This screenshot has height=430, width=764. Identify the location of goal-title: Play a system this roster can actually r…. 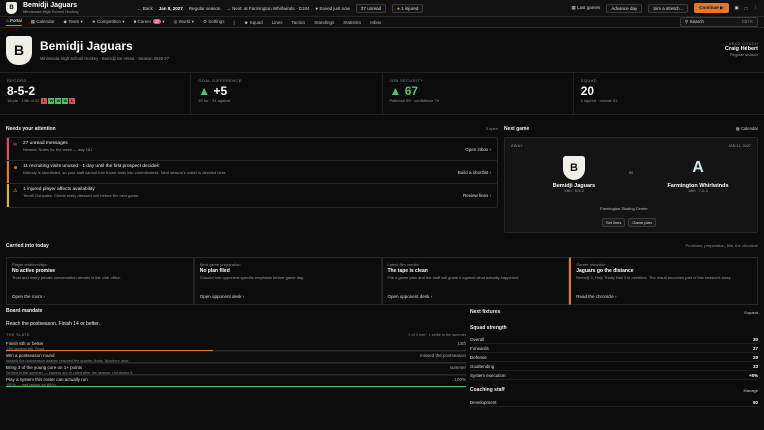
(47, 379).